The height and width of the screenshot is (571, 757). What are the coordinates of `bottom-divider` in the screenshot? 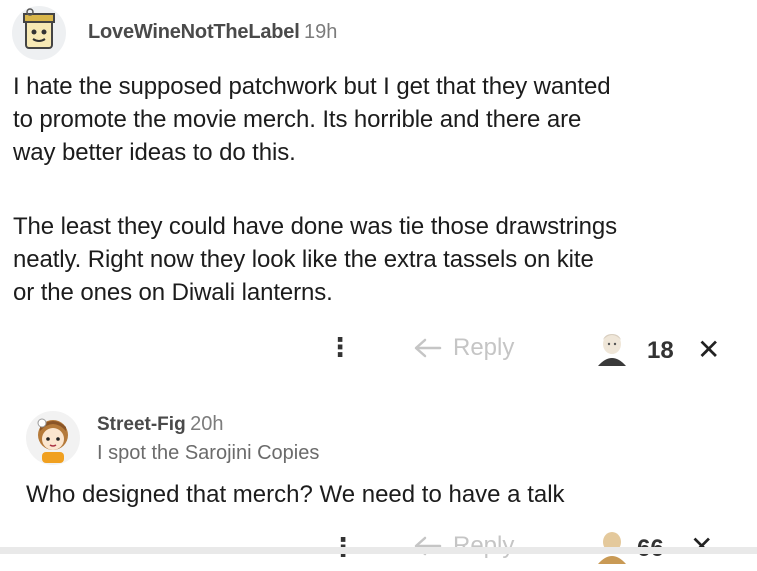 It's located at (378, 550).